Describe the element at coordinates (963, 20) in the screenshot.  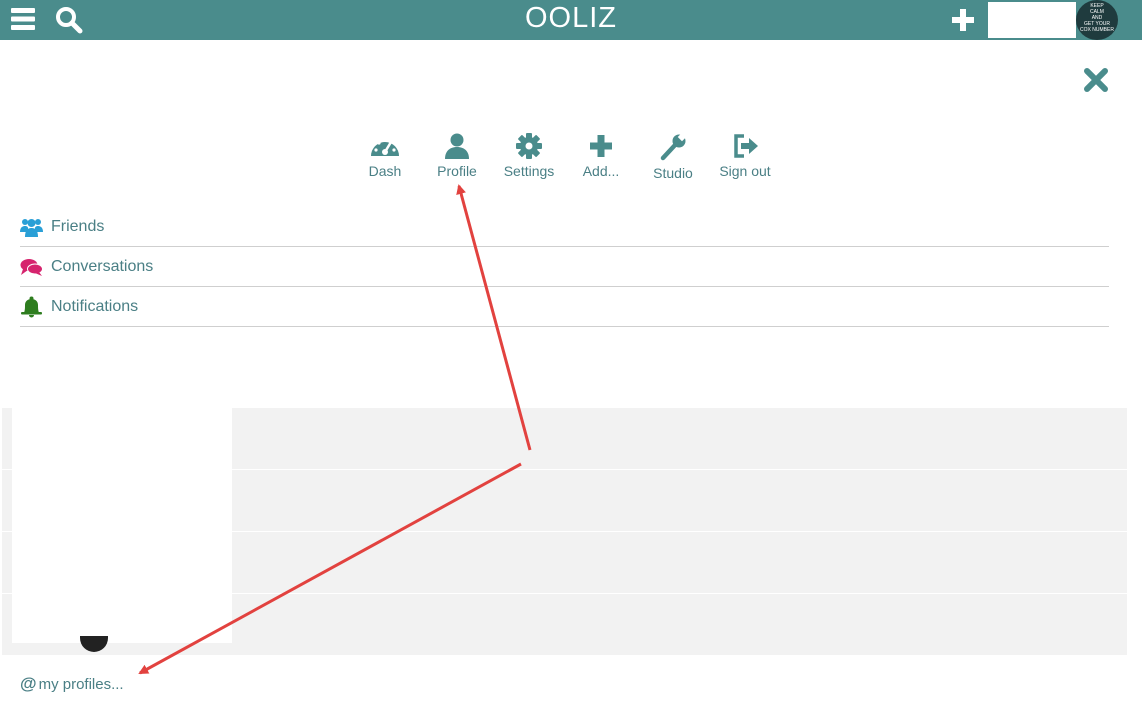
I see `add-icon` at that location.